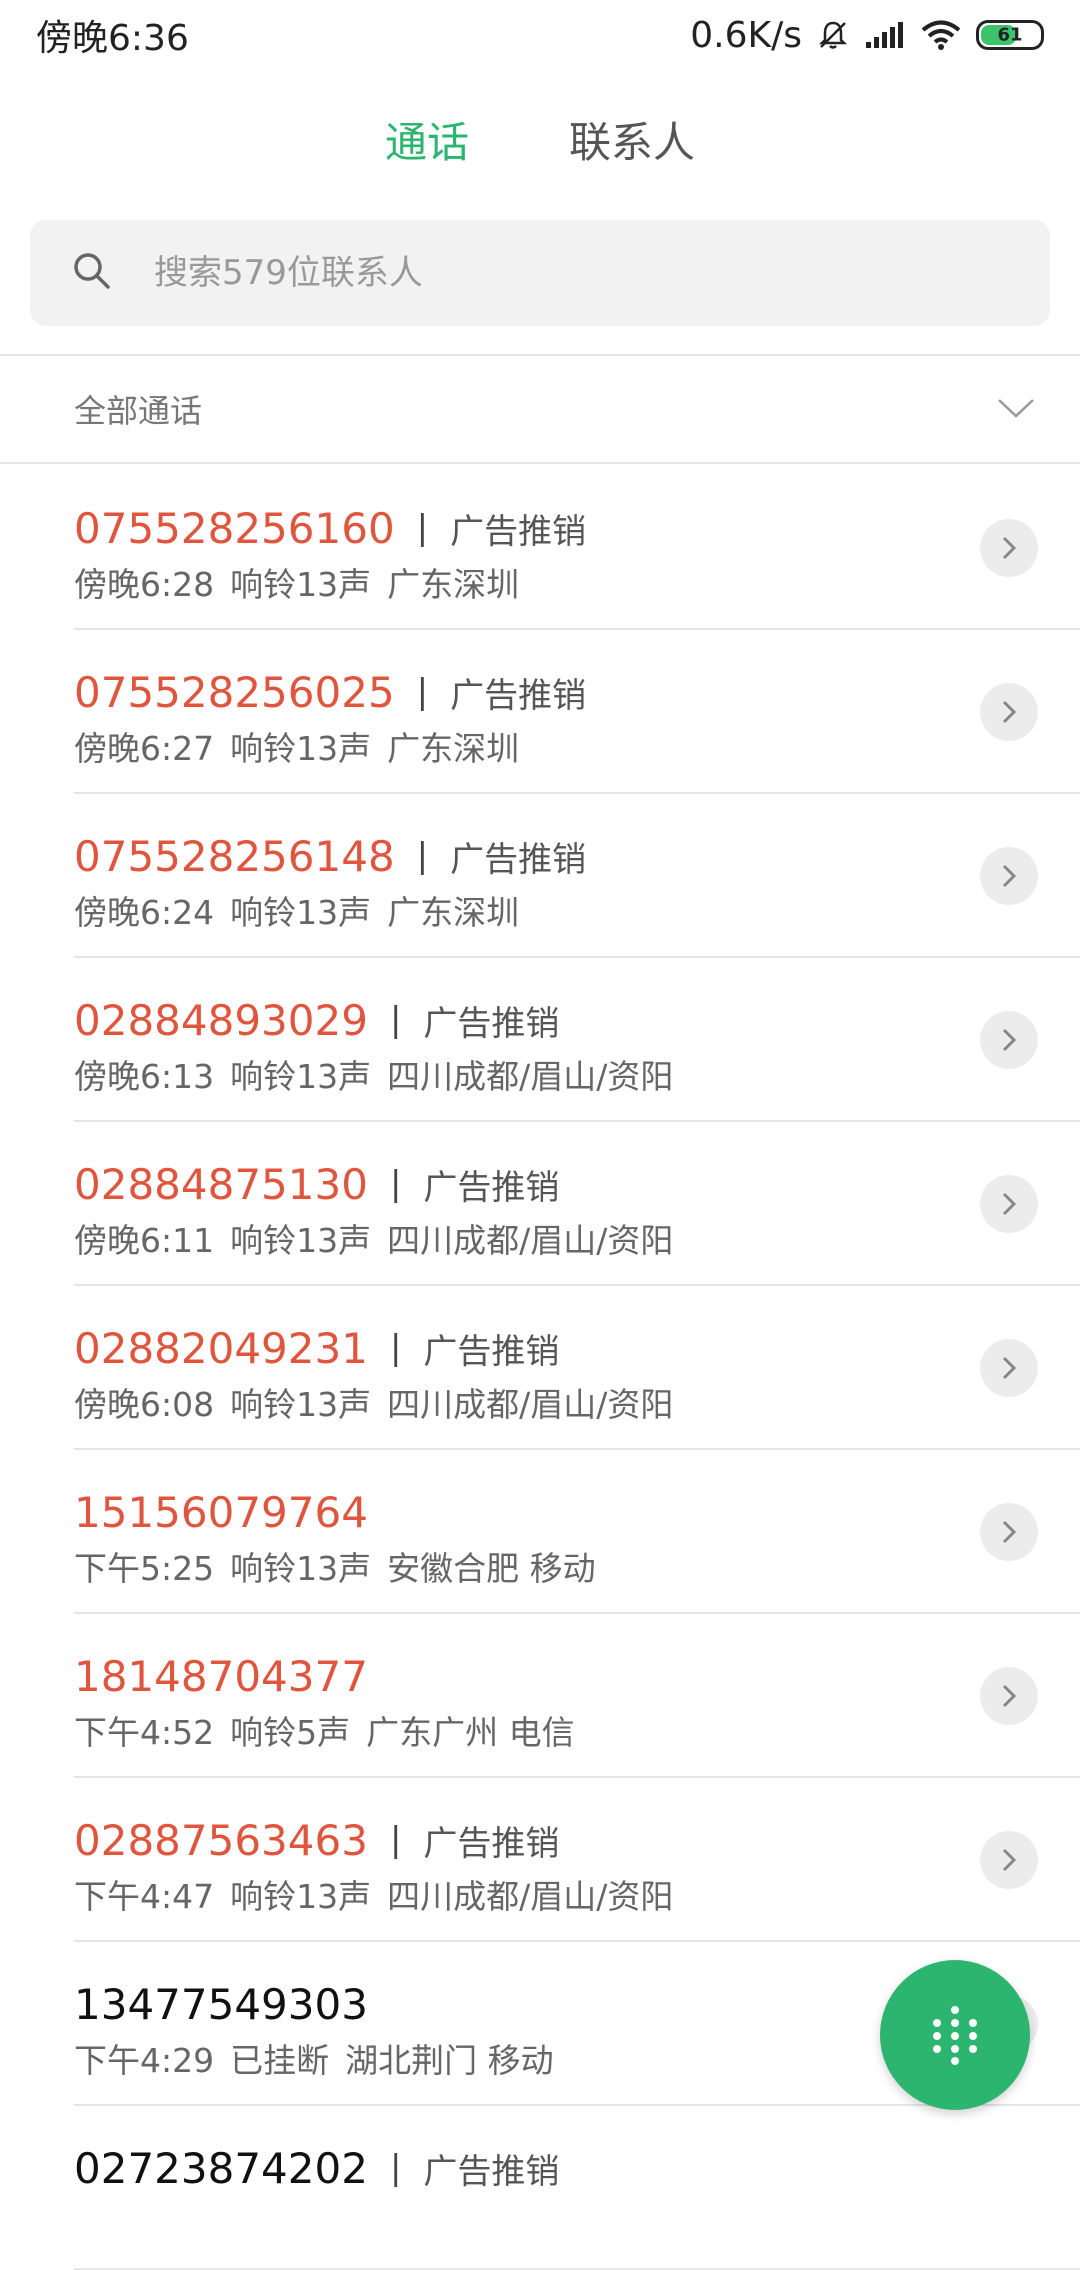 The width and height of the screenshot is (1080, 2270). I want to click on wifi-icon, so click(941, 35).